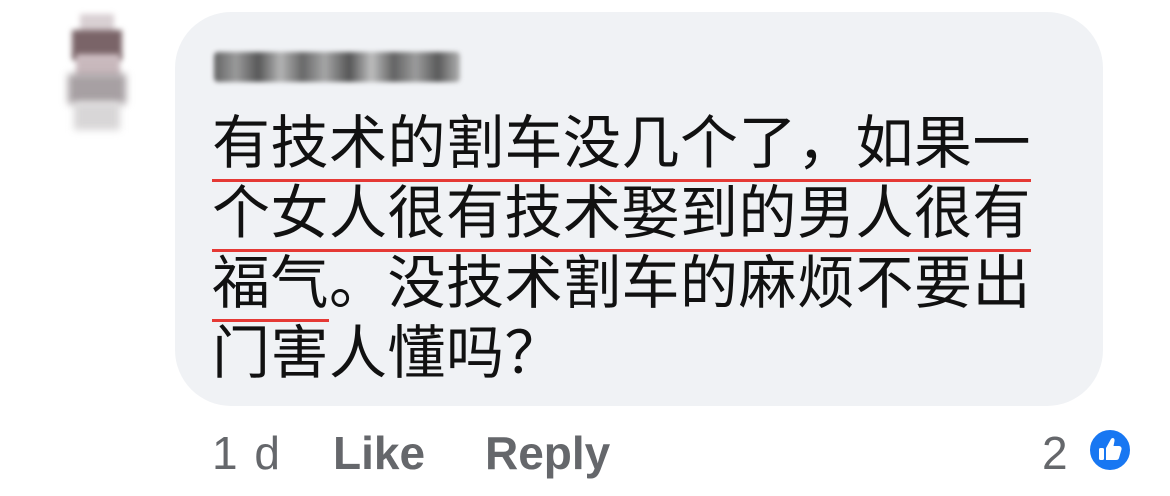  What do you see at coordinates (247, 453) in the screenshot?
I see `timestamp: 1 d` at bounding box center [247, 453].